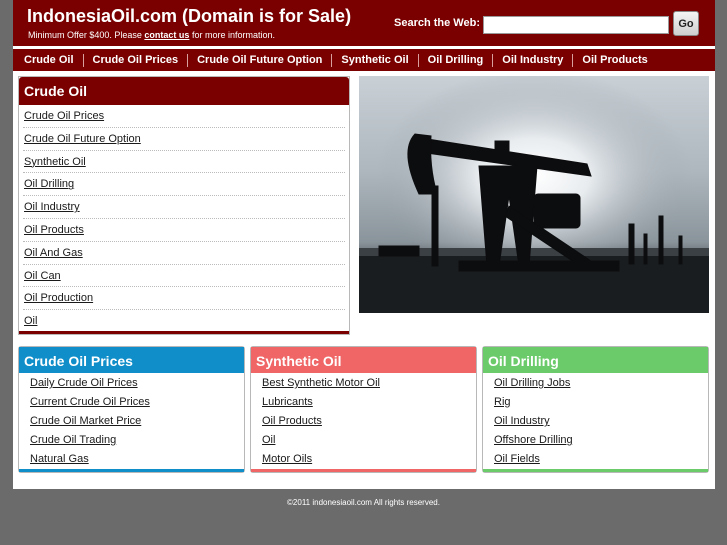 The height and width of the screenshot is (545, 727). Describe the element at coordinates (595, 470) in the screenshot. I see `oil-drilling-box-footer` at that location.